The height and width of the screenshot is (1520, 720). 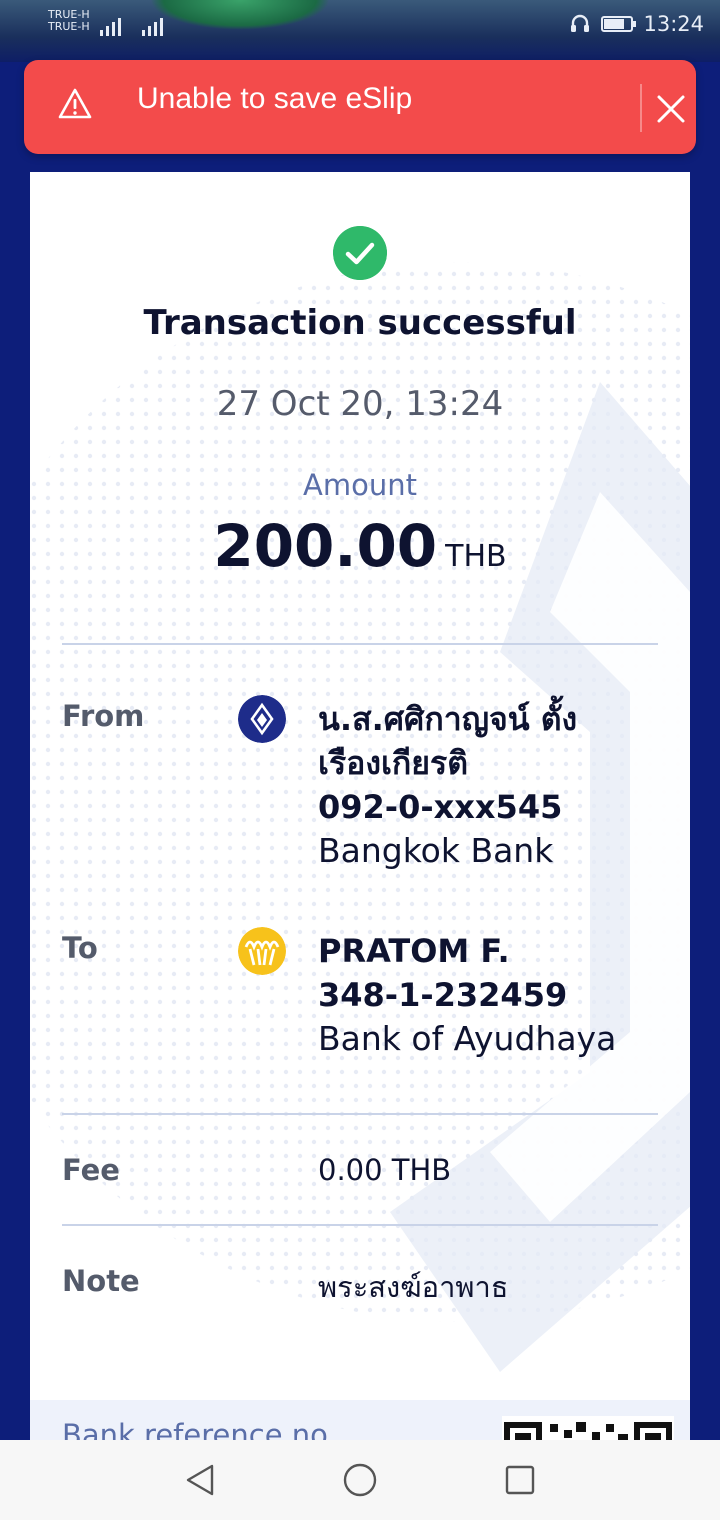 I want to click on error-toast: Unable to save eSlip, so click(x=360, y=107).